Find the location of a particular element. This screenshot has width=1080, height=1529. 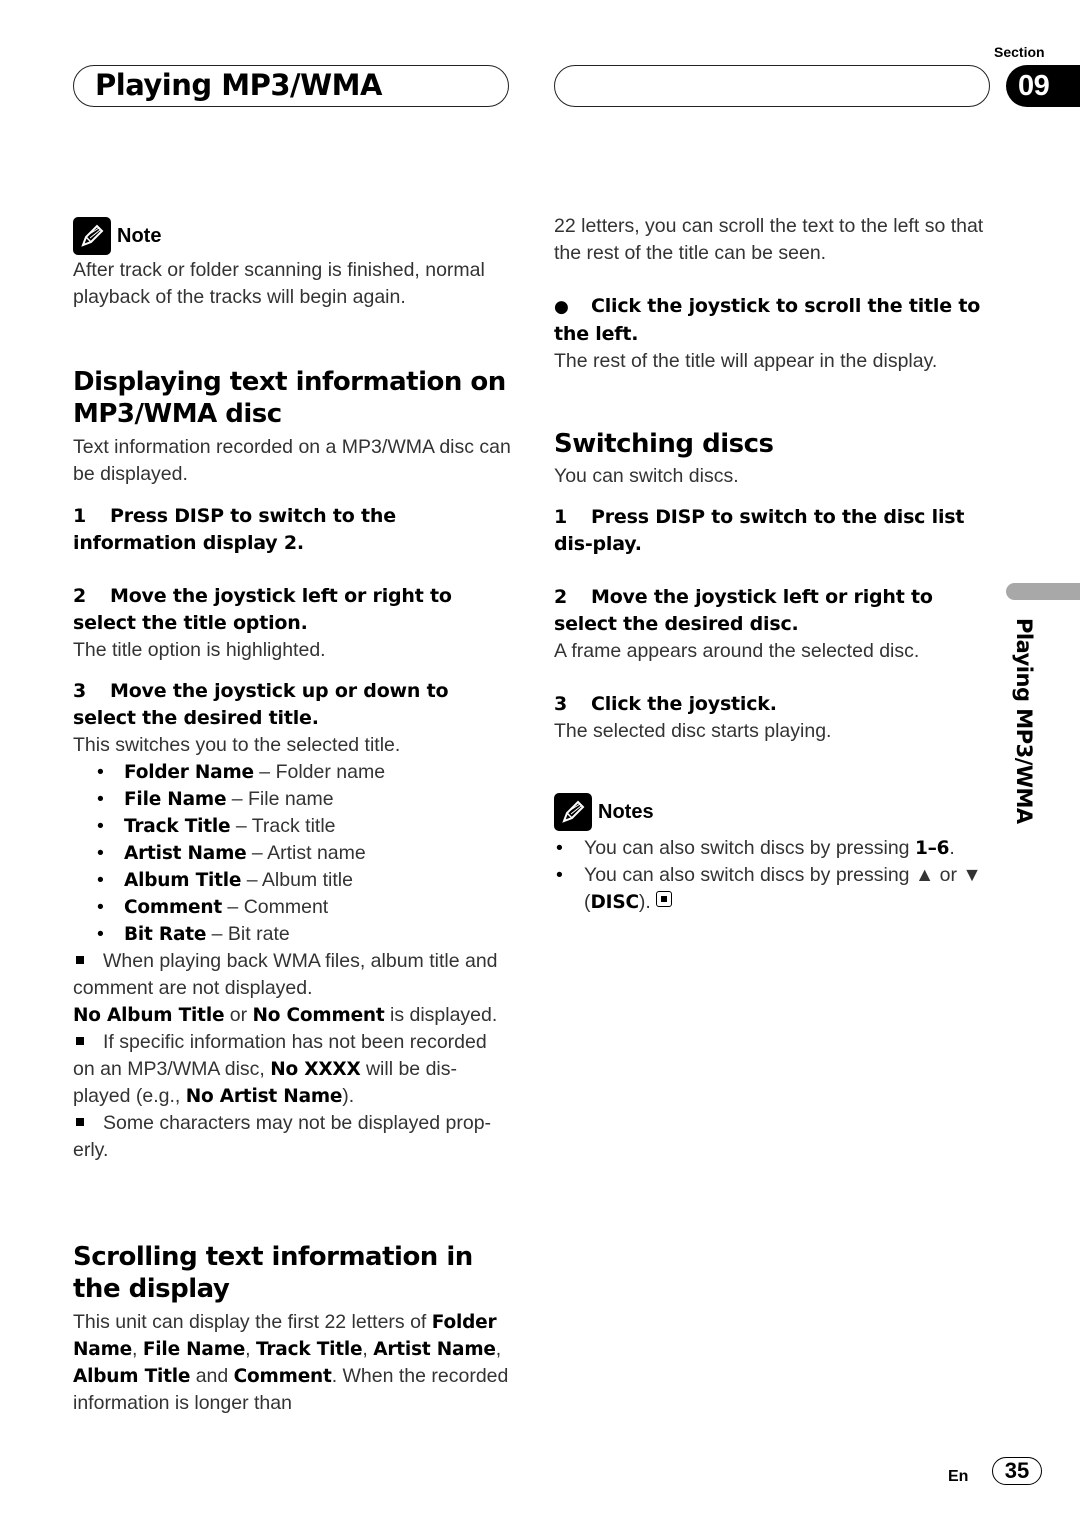

switch-step-3: 3 Click the joystick. is located at coordinates (769, 704).